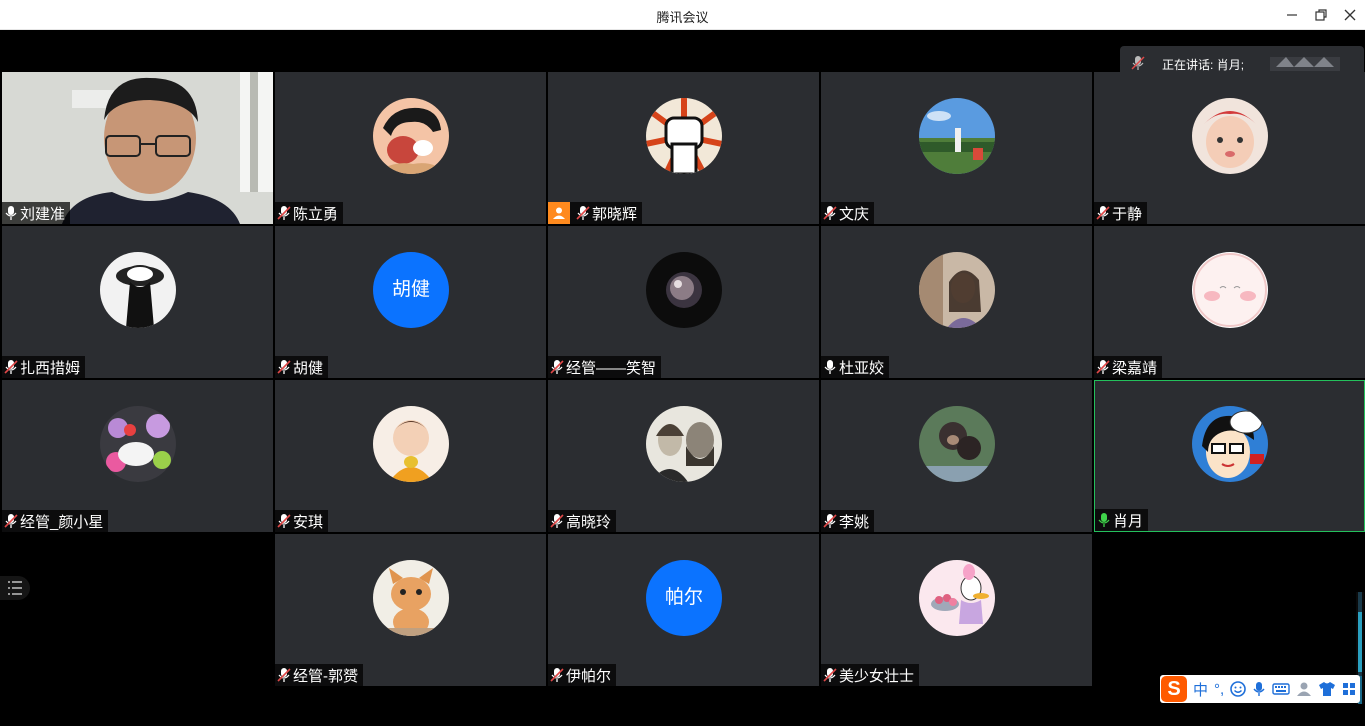 The height and width of the screenshot is (726, 1365). What do you see at coordinates (589, 676) in the screenshot?
I see `participant-name: 伊帕尔` at bounding box center [589, 676].